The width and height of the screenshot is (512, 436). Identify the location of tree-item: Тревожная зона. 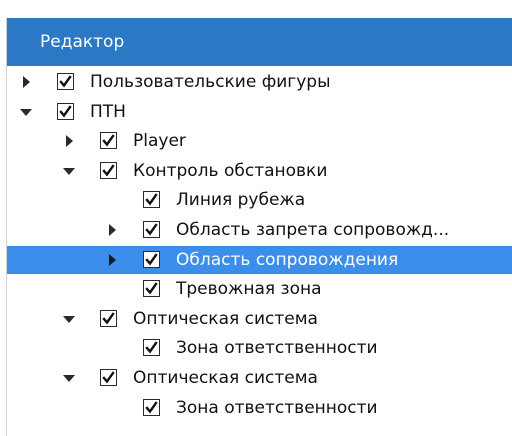
(259, 289).